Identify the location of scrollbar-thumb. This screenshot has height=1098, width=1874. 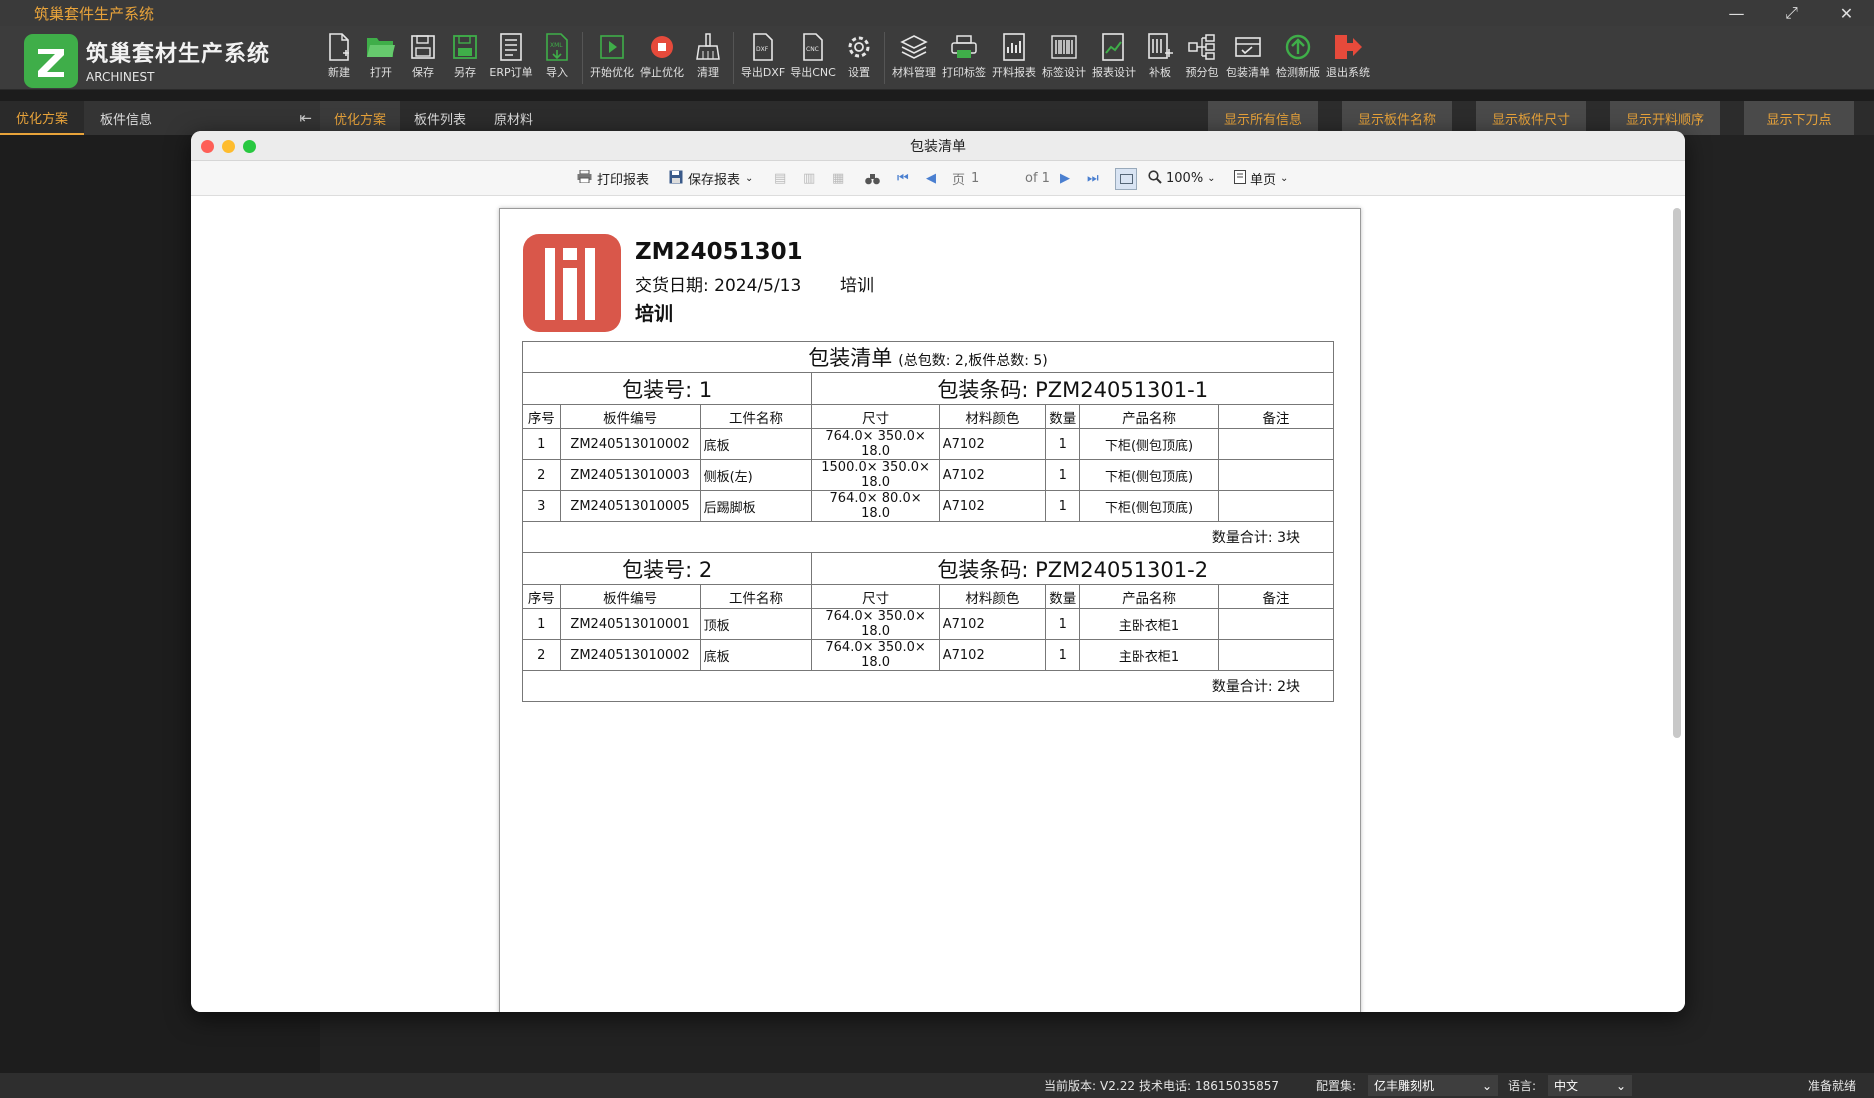
(1677, 473).